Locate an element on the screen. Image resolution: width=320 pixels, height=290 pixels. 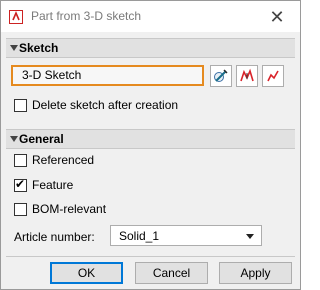
article-number-label: Article number: is located at coordinates (54, 237).